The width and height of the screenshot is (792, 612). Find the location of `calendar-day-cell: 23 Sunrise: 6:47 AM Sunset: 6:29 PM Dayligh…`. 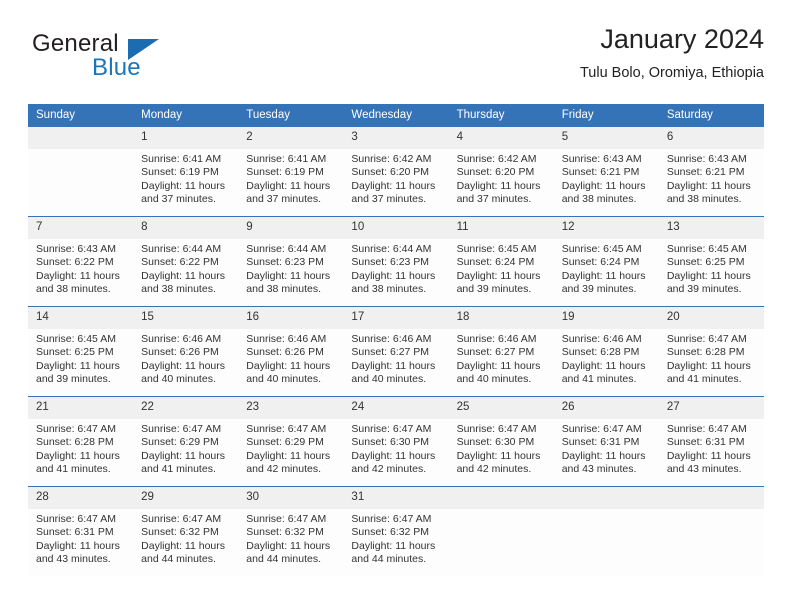

calendar-day-cell: 23 Sunrise: 6:47 AM Sunset: 6:29 PM Dayligh… is located at coordinates (291, 441).